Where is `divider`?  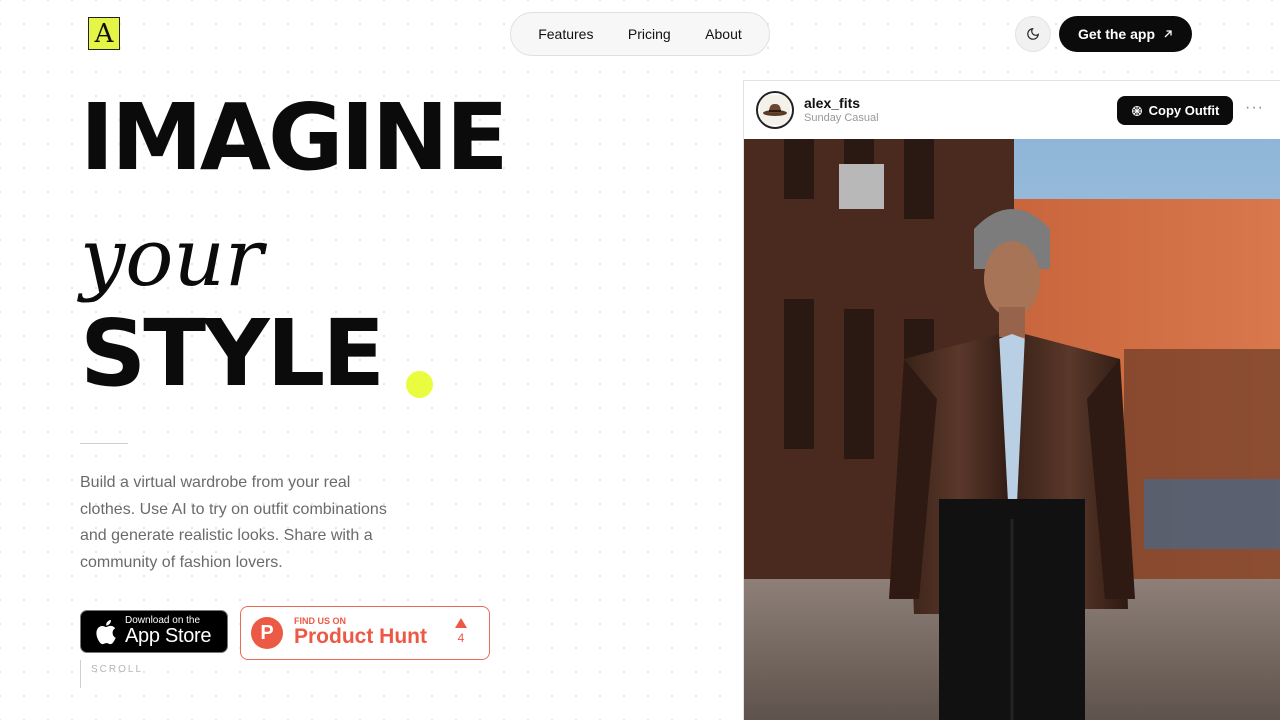 divider is located at coordinates (104, 443).